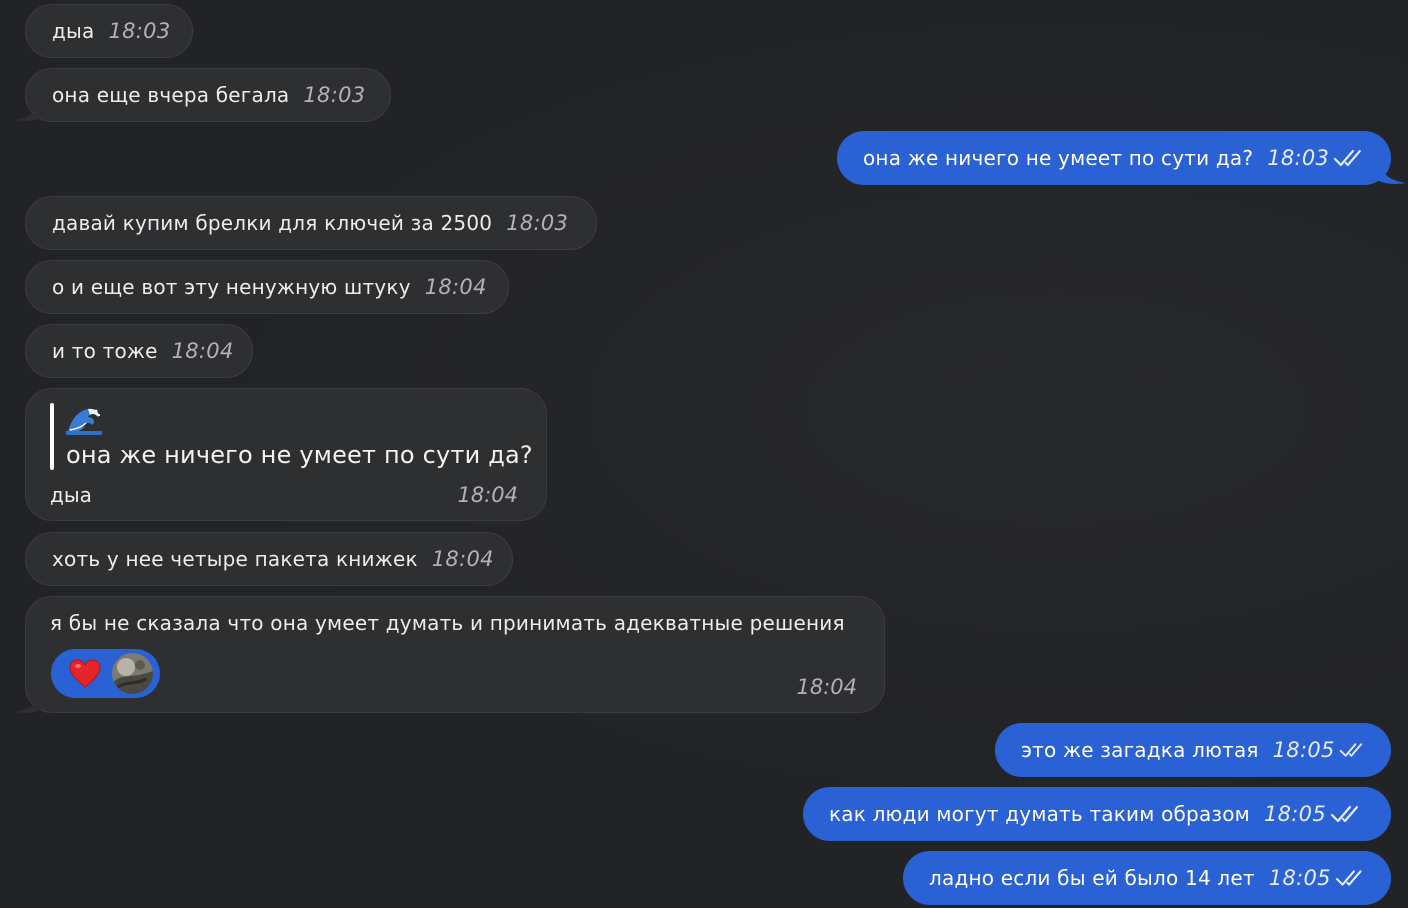 The width and height of the screenshot is (1408, 908). What do you see at coordinates (132, 673) in the screenshot?
I see `avatar` at bounding box center [132, 673].